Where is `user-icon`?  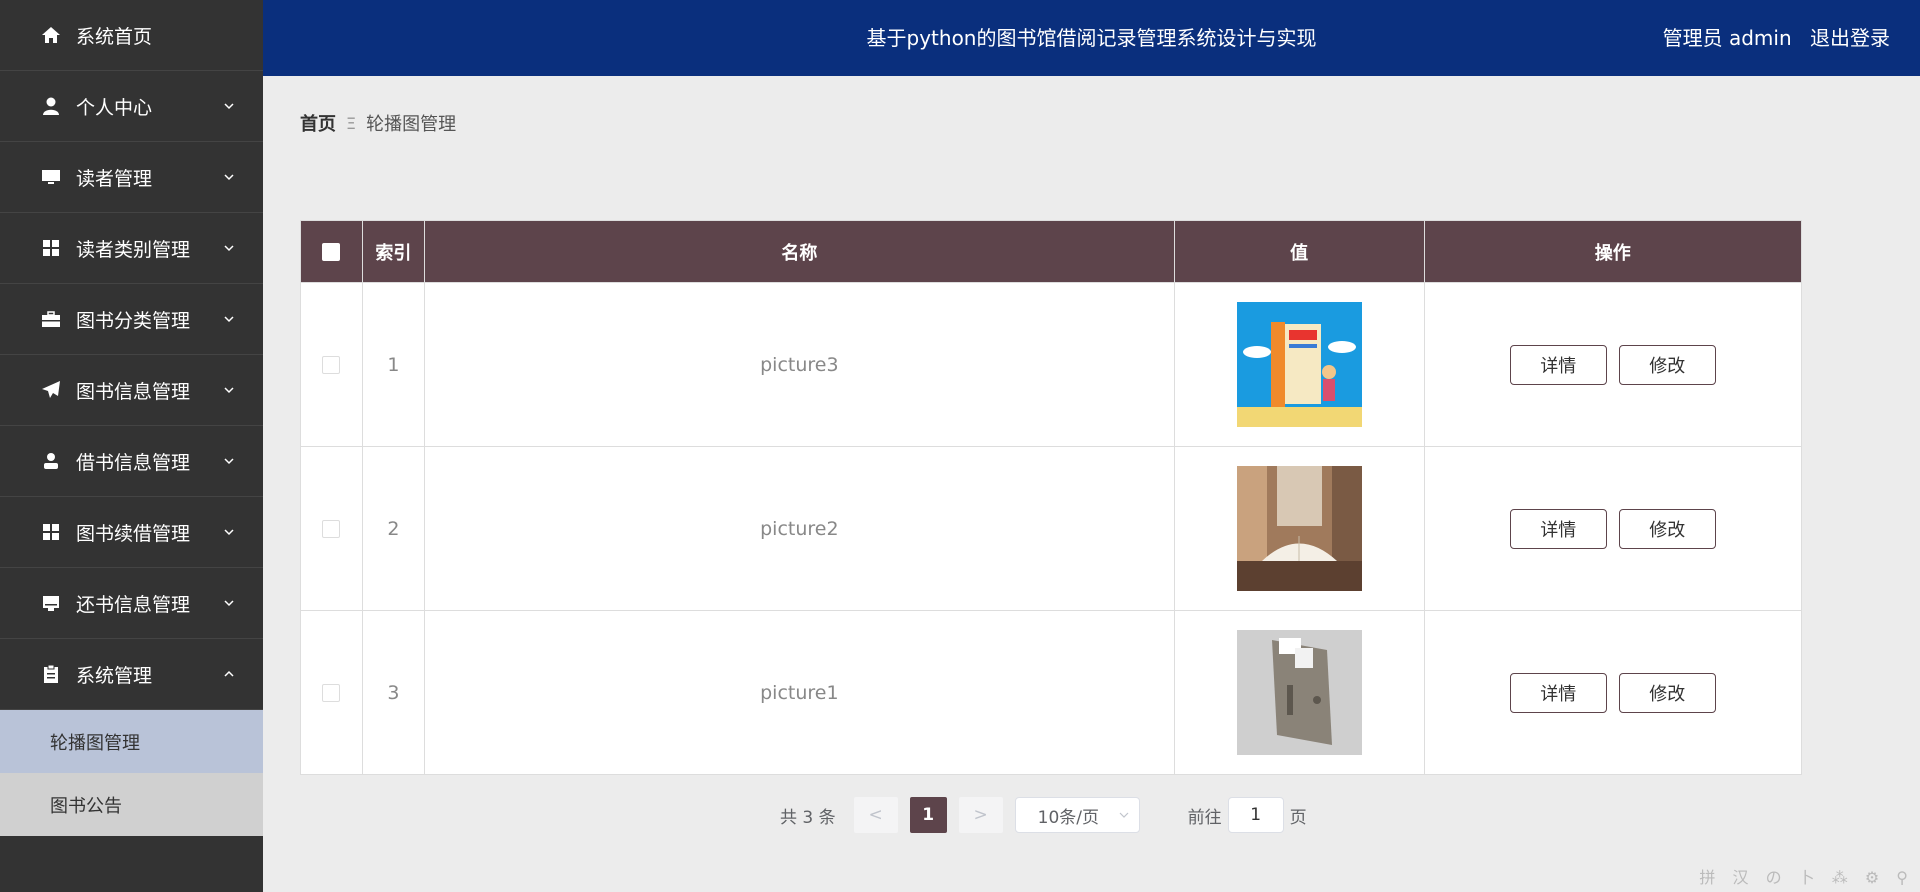 user-icon is located at coordinates (51, 106).